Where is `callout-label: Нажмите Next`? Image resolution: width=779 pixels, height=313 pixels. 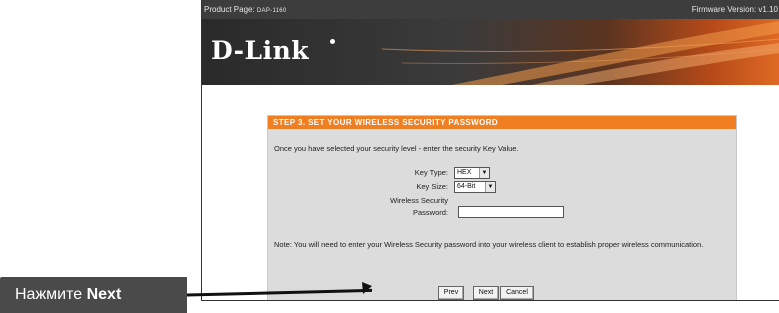 callout-label: Нажмите Next is located at coordinates (68, 295).